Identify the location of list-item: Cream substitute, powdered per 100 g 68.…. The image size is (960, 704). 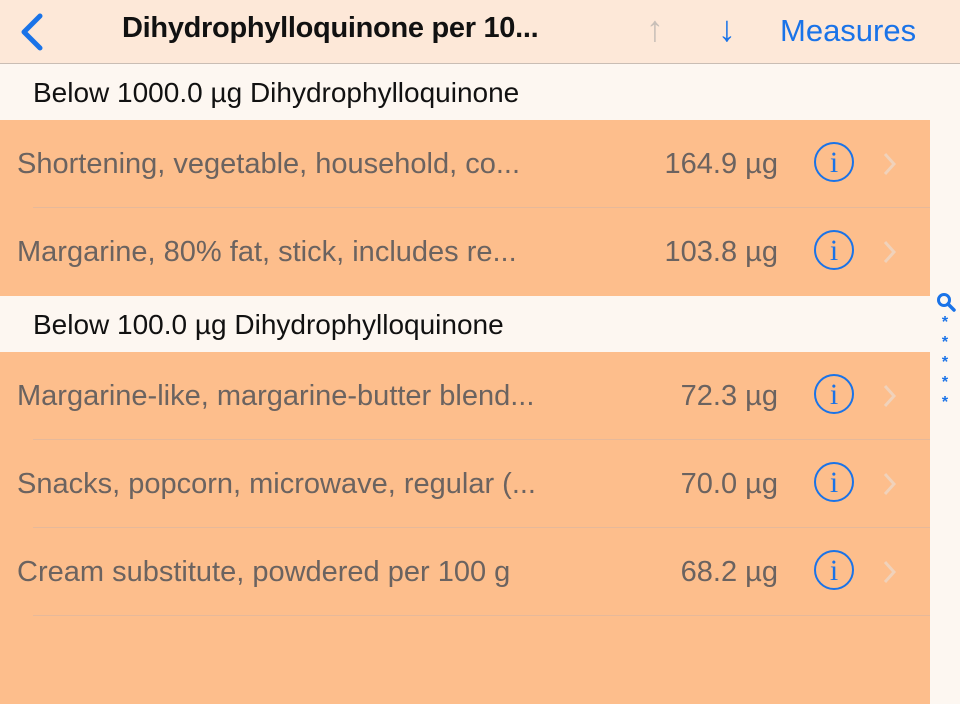
(465, 572).